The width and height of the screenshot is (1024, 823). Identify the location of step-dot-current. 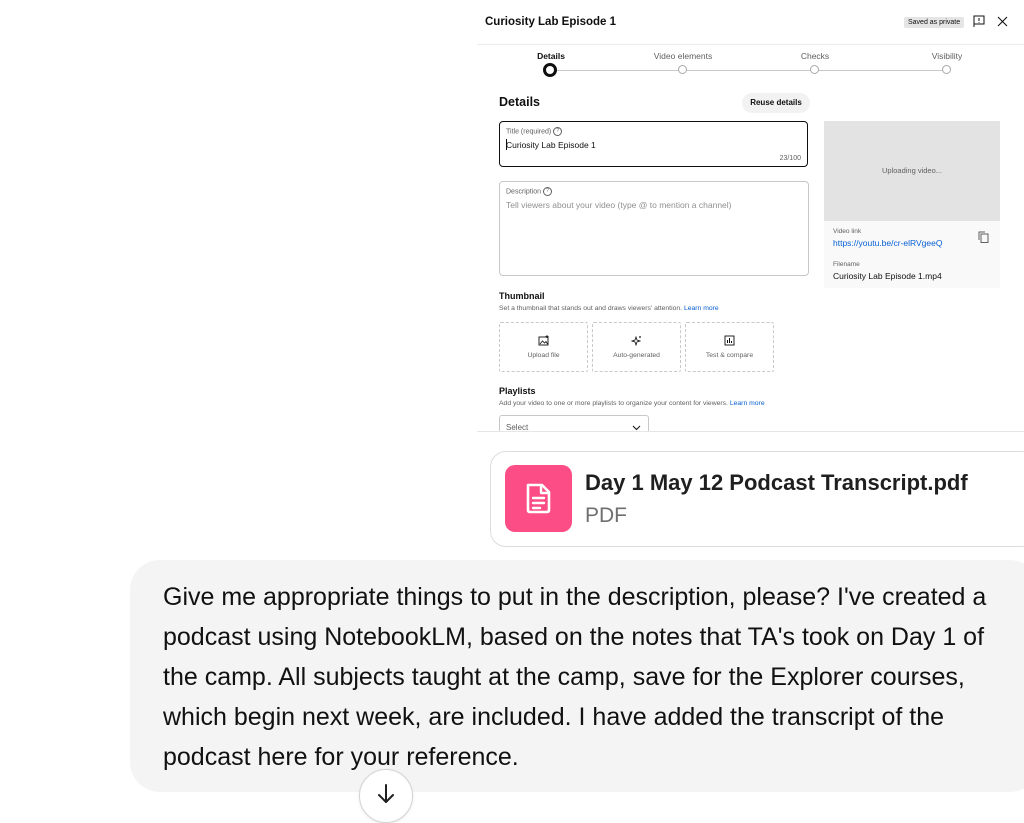
(550, 70).